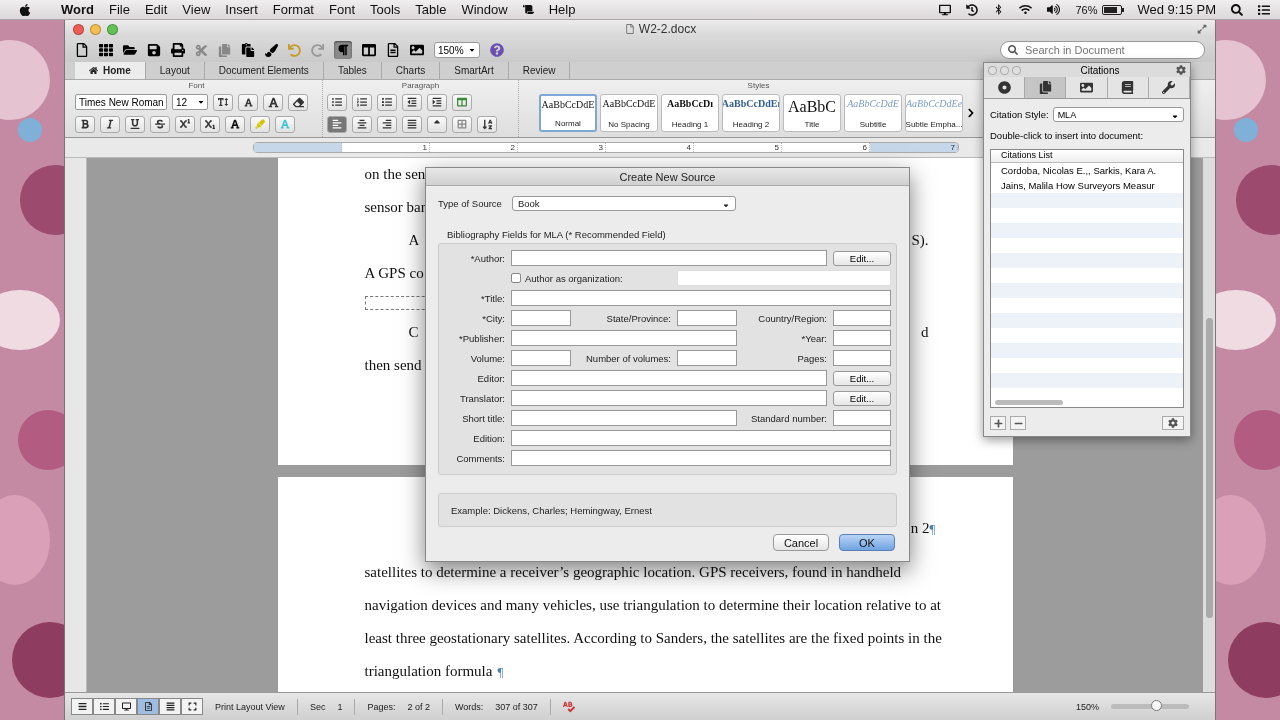  I want to click on draft-view-button, so click(82, 706).